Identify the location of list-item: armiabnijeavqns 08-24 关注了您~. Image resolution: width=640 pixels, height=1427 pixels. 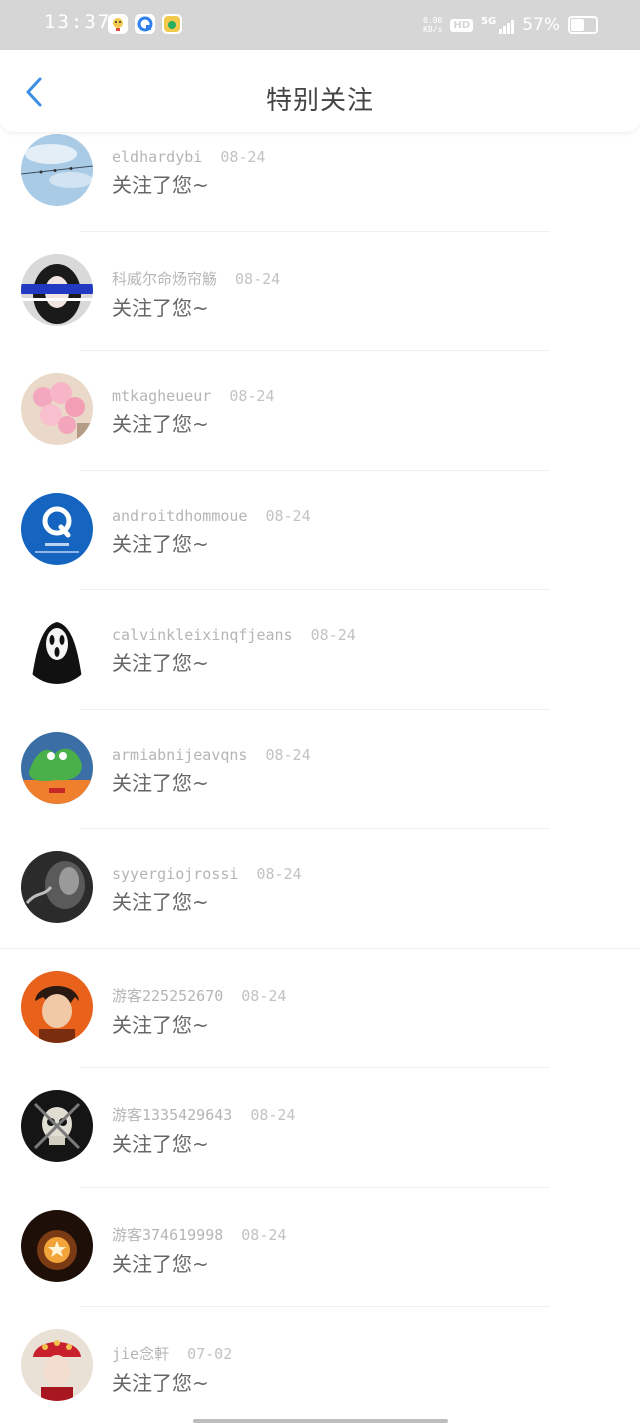
(320, 769).